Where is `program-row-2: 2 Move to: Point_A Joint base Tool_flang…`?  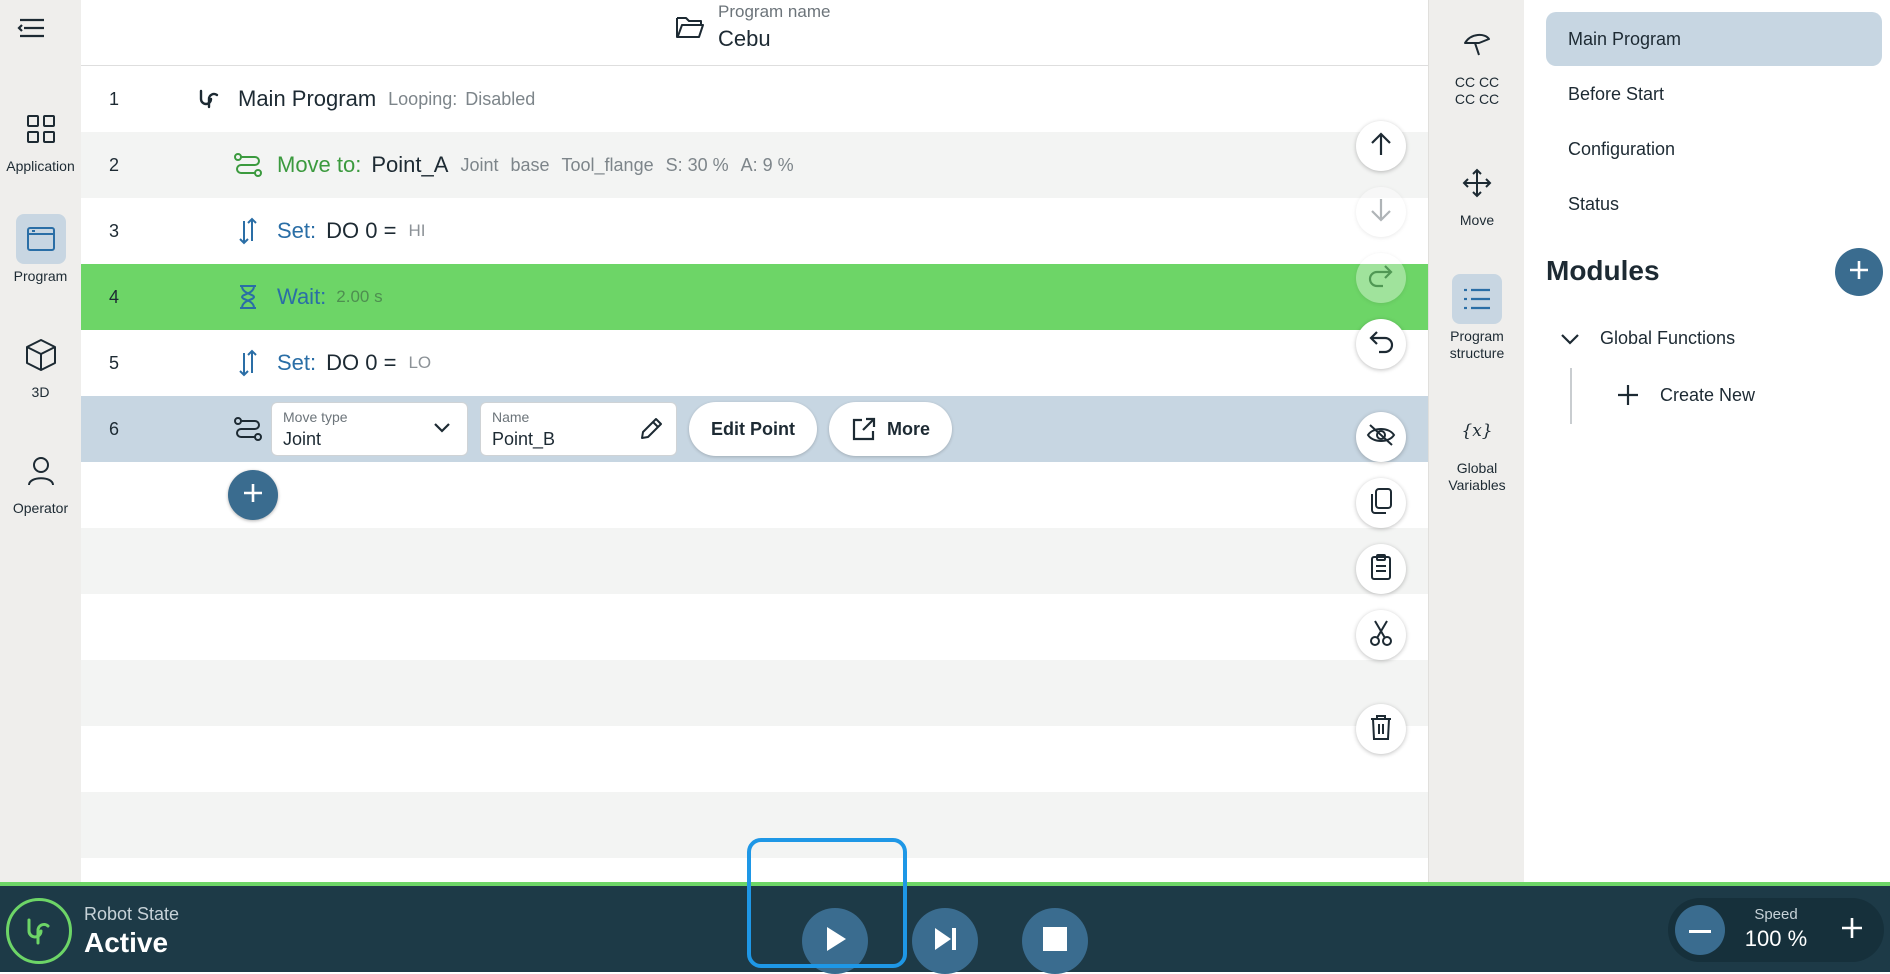
program-row-2: 2 Move to: Point_A Joint base Tool_flang… is located at coordinates (754, 165).